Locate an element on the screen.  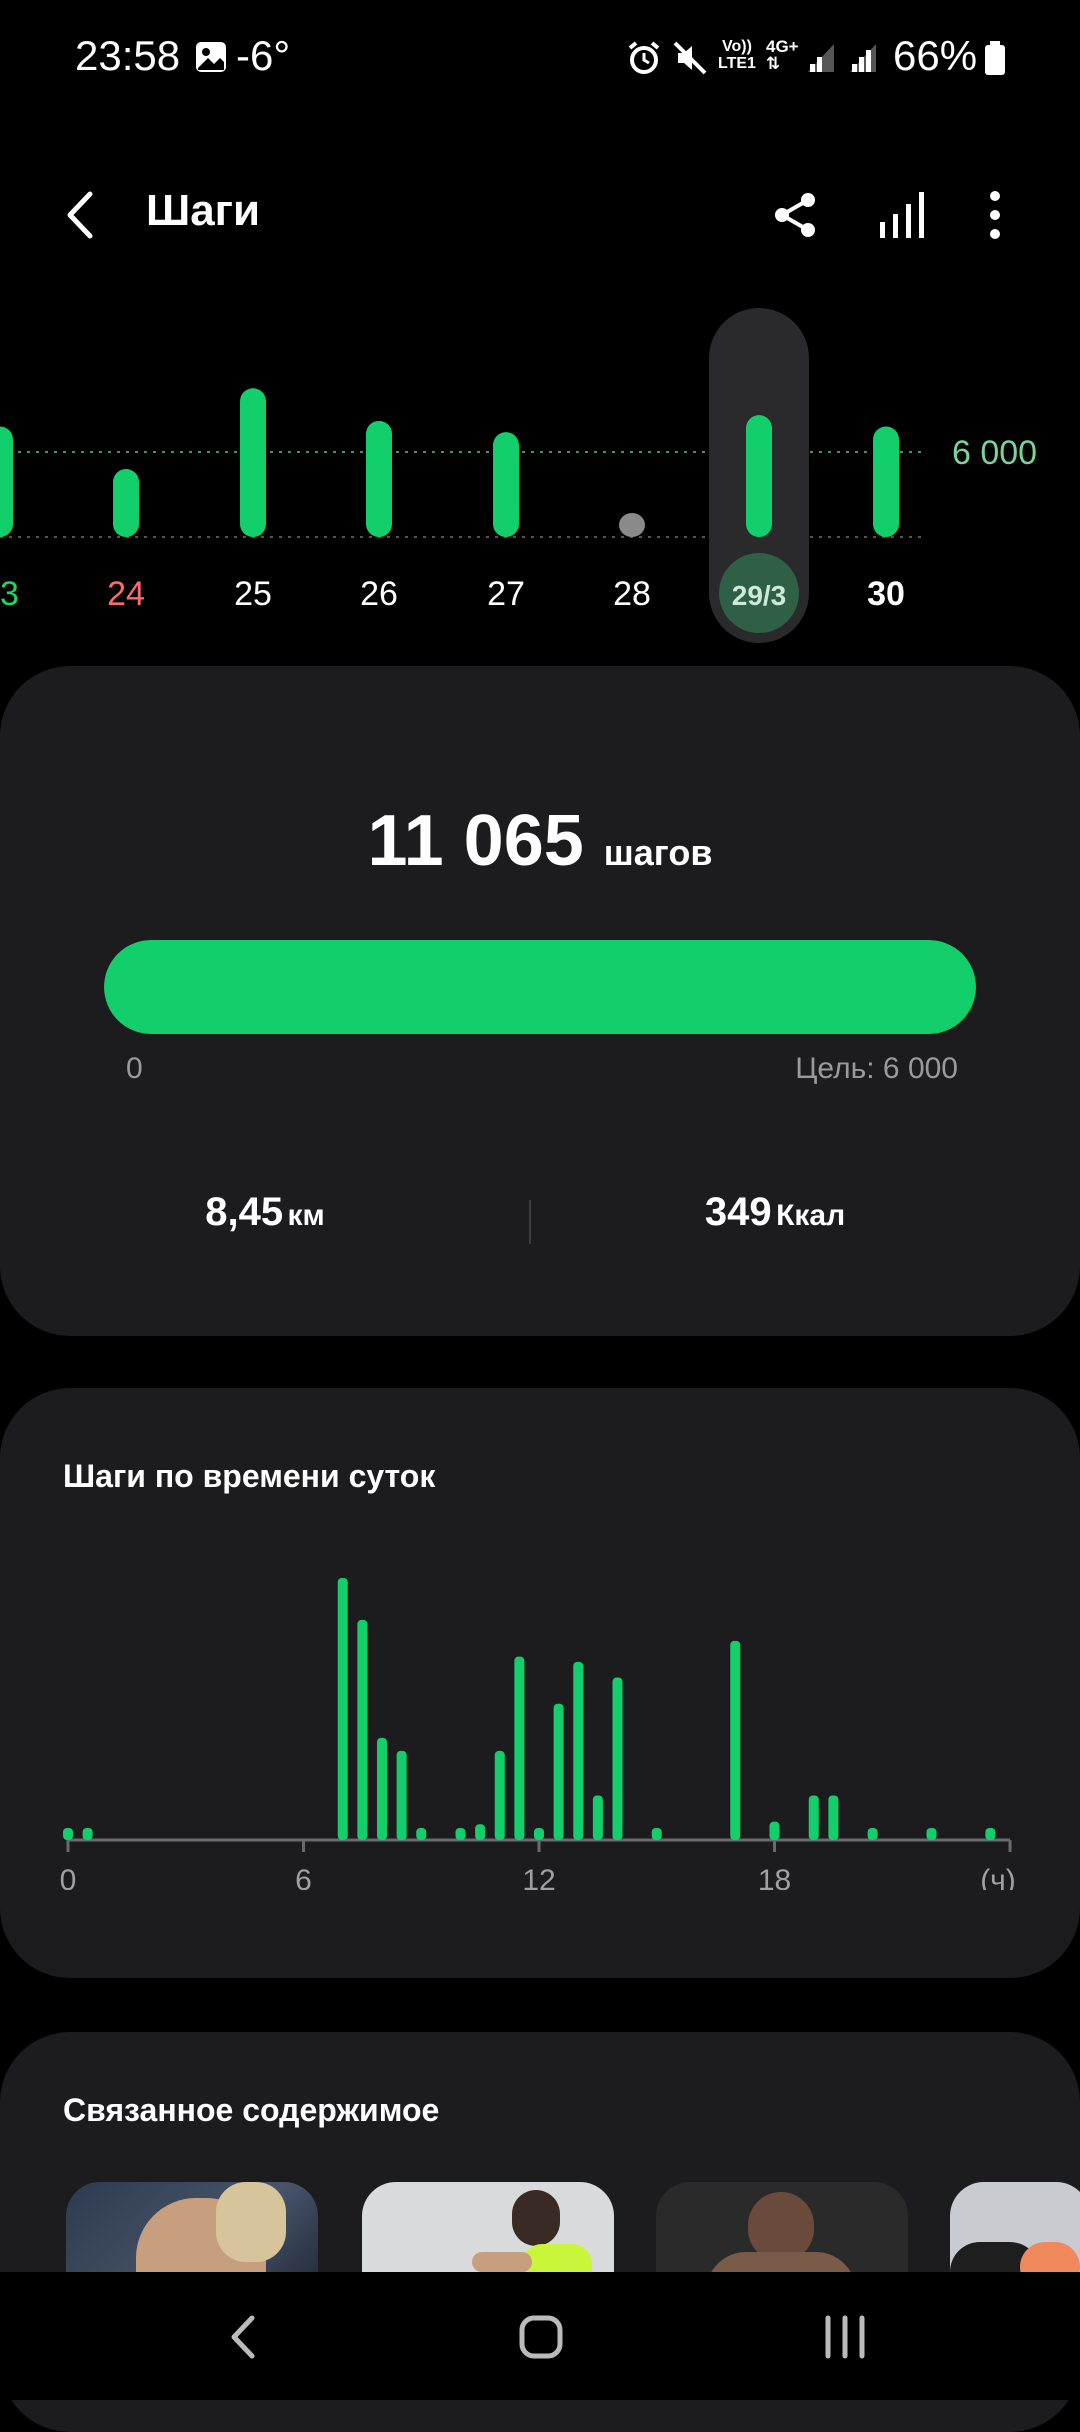
system-nav-bar is located at coordinates (540, 2336).